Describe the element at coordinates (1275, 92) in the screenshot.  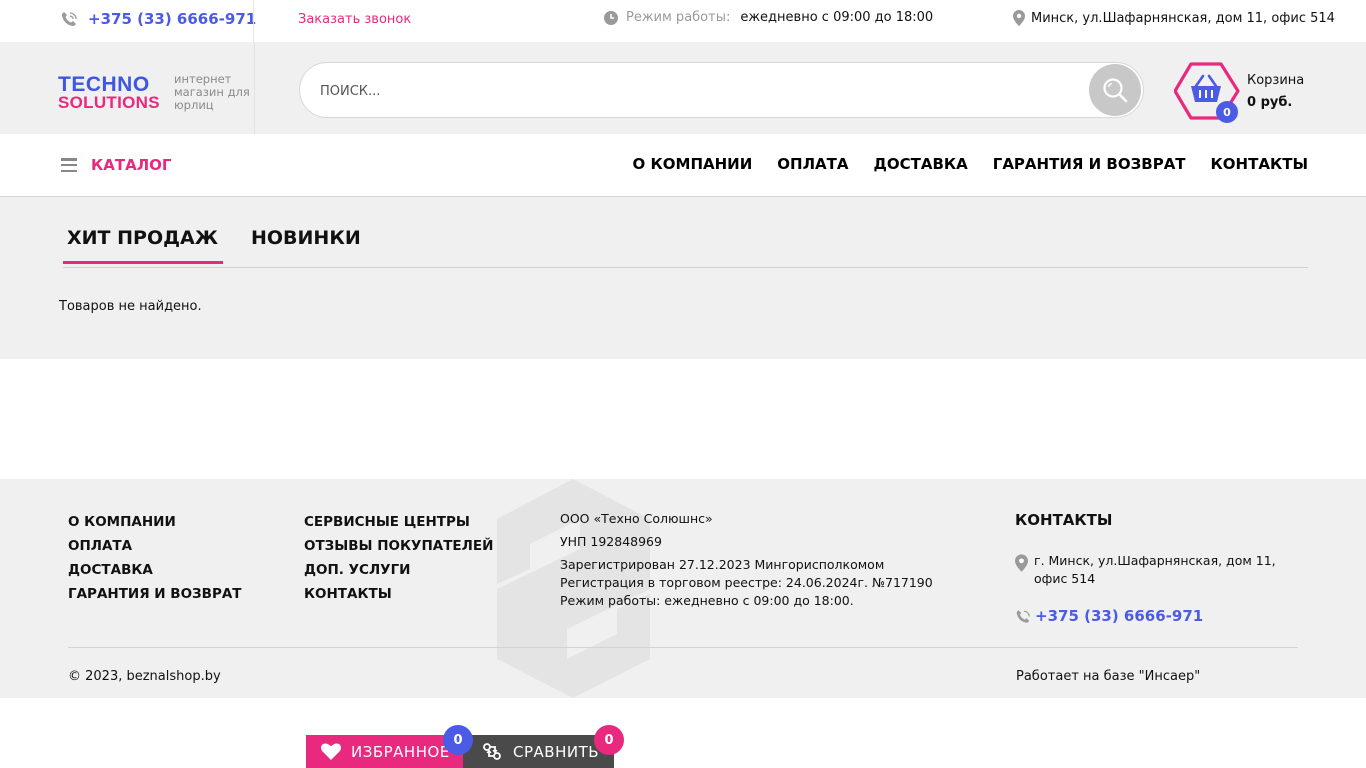
I see `cart-summary: Корзина 0 руб.` at that location.